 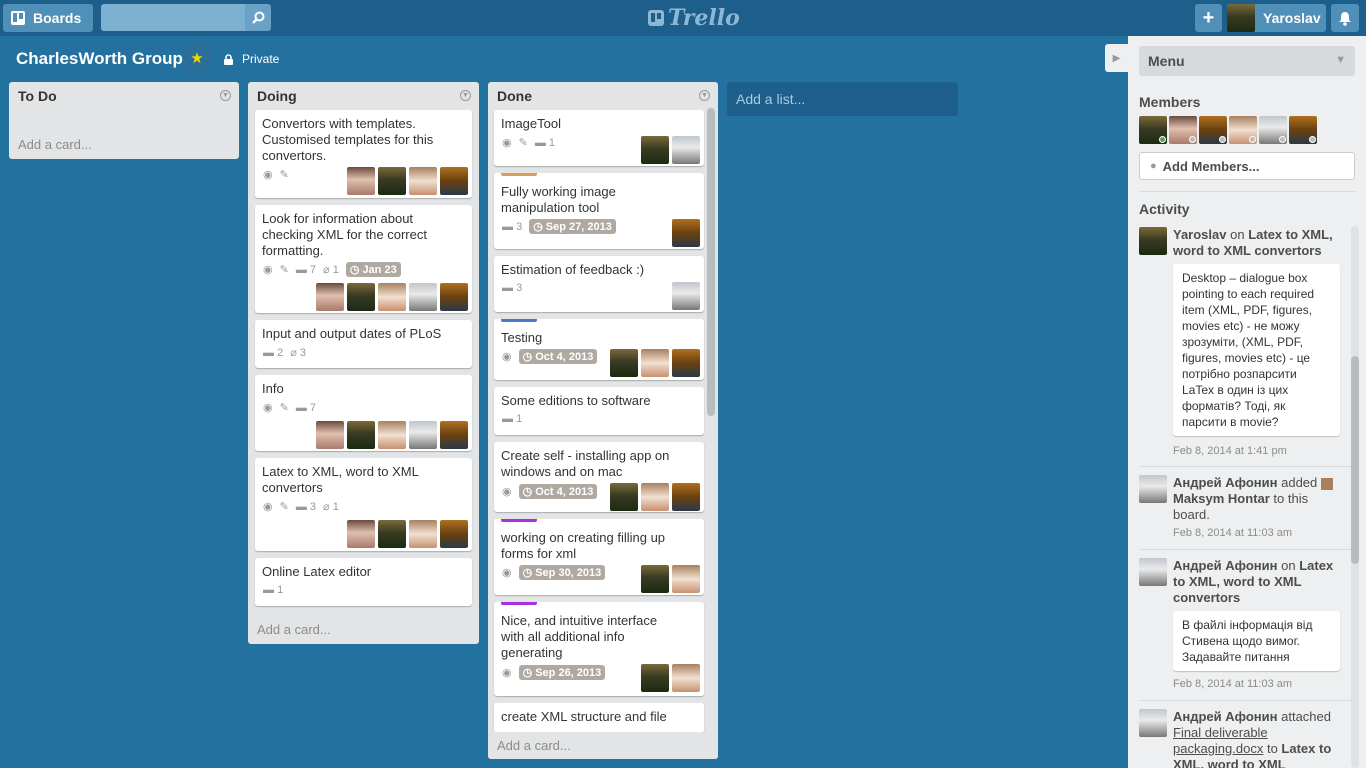 I want to click on card: ImageTool ◉ ✎ ▬ 1, so click(x=599, y=138).